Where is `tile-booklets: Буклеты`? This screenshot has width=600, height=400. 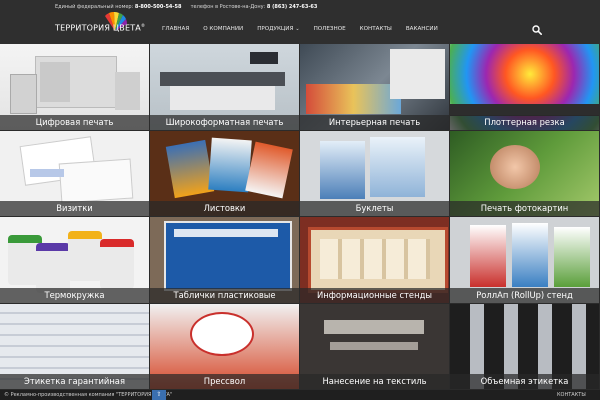
tile-booklets: Буклеты is located at coordinates (375, 173).